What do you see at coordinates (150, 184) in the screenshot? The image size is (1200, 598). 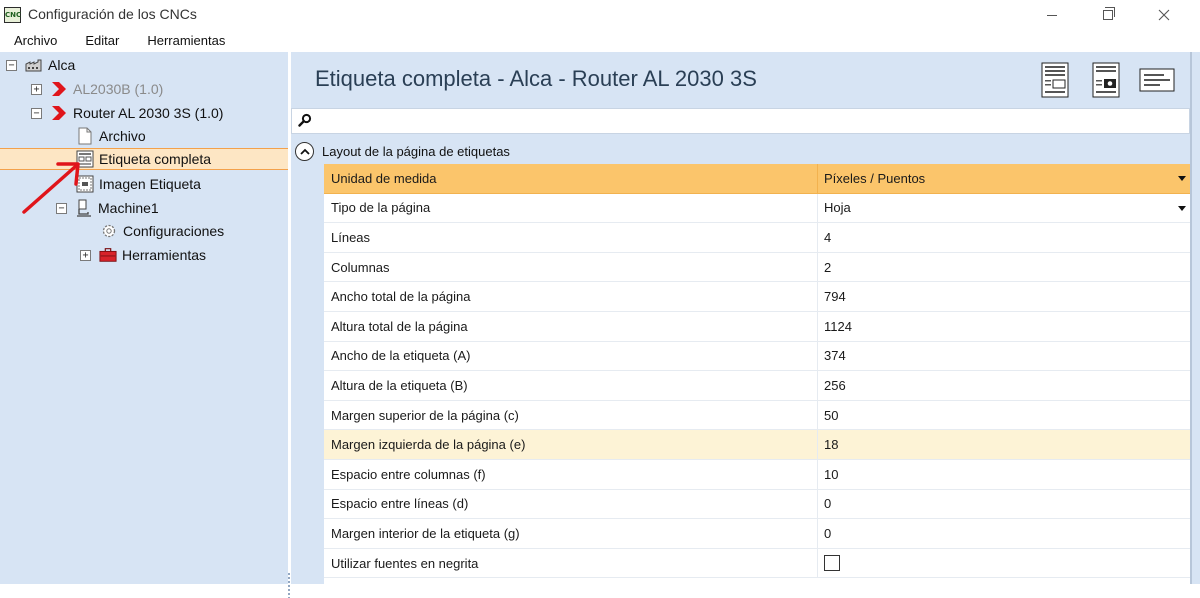 I see `tree-node-label: Imagen Etiqueta` at bounding box center [150, 184].